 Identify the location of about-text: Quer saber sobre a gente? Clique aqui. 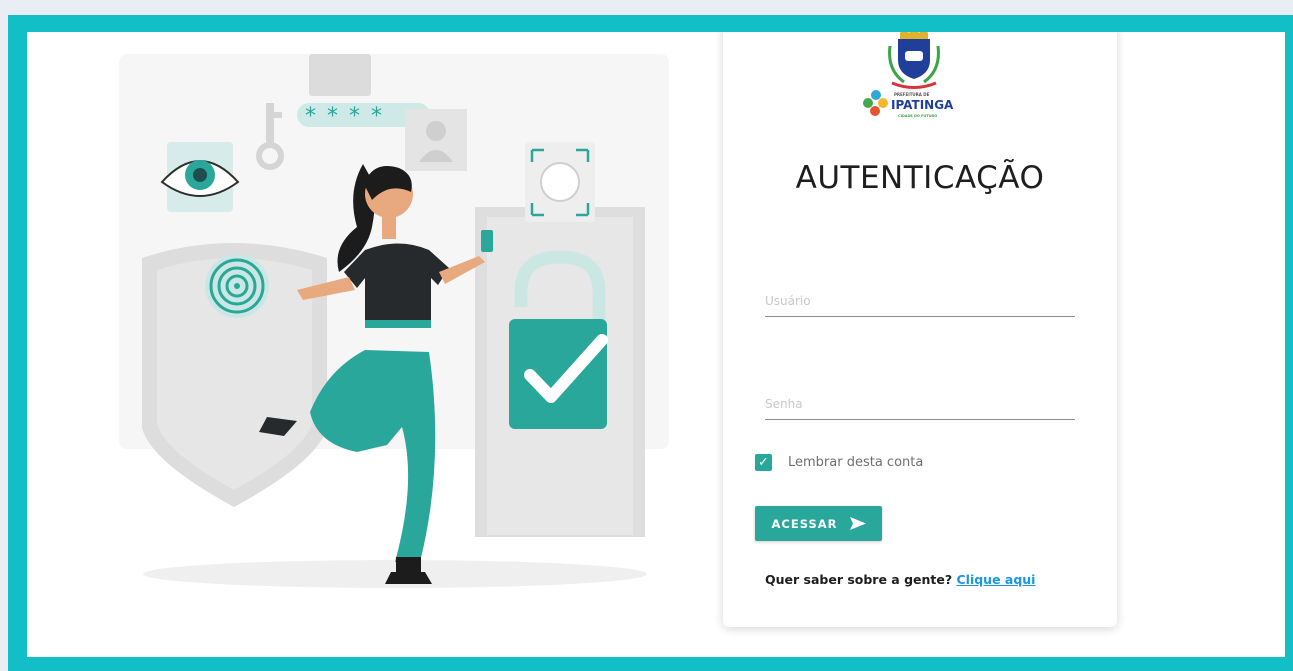
(900, 579).